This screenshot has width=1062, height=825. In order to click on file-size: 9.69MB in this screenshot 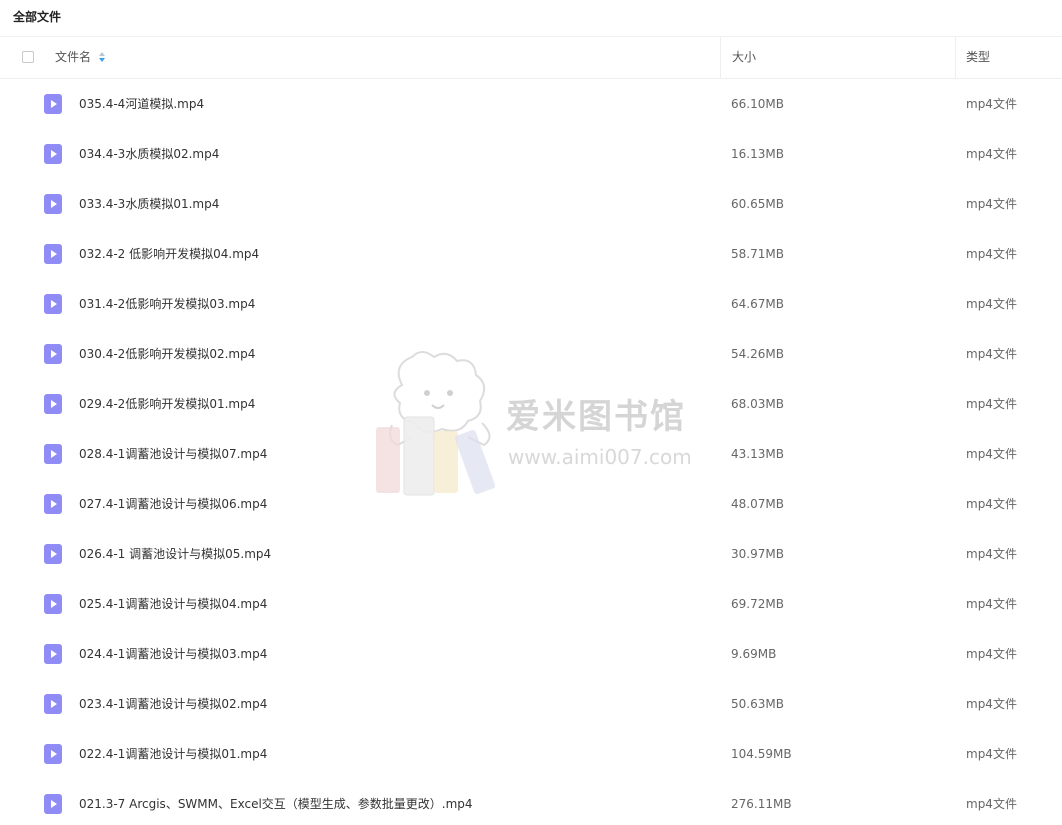, I will do `click(754, 654)`.